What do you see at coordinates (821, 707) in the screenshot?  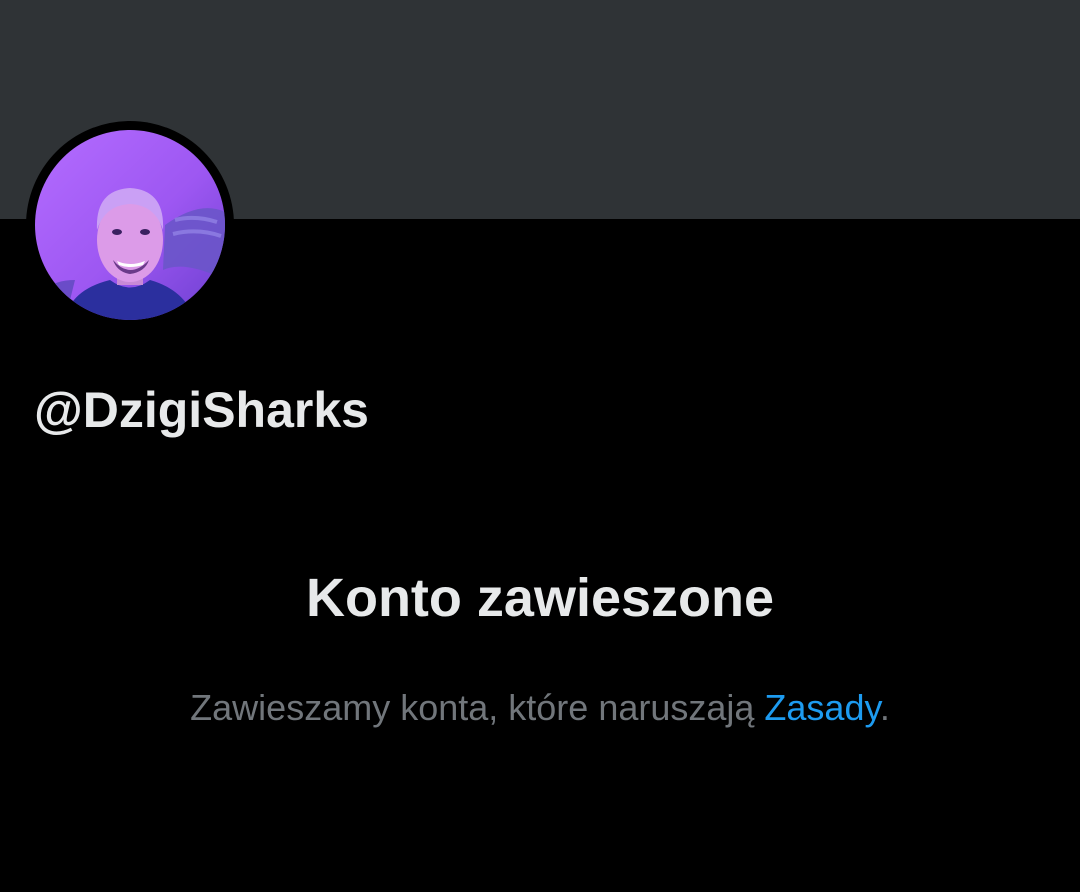 I see `rules-link: Zasady` at bounding box center [821, 707].